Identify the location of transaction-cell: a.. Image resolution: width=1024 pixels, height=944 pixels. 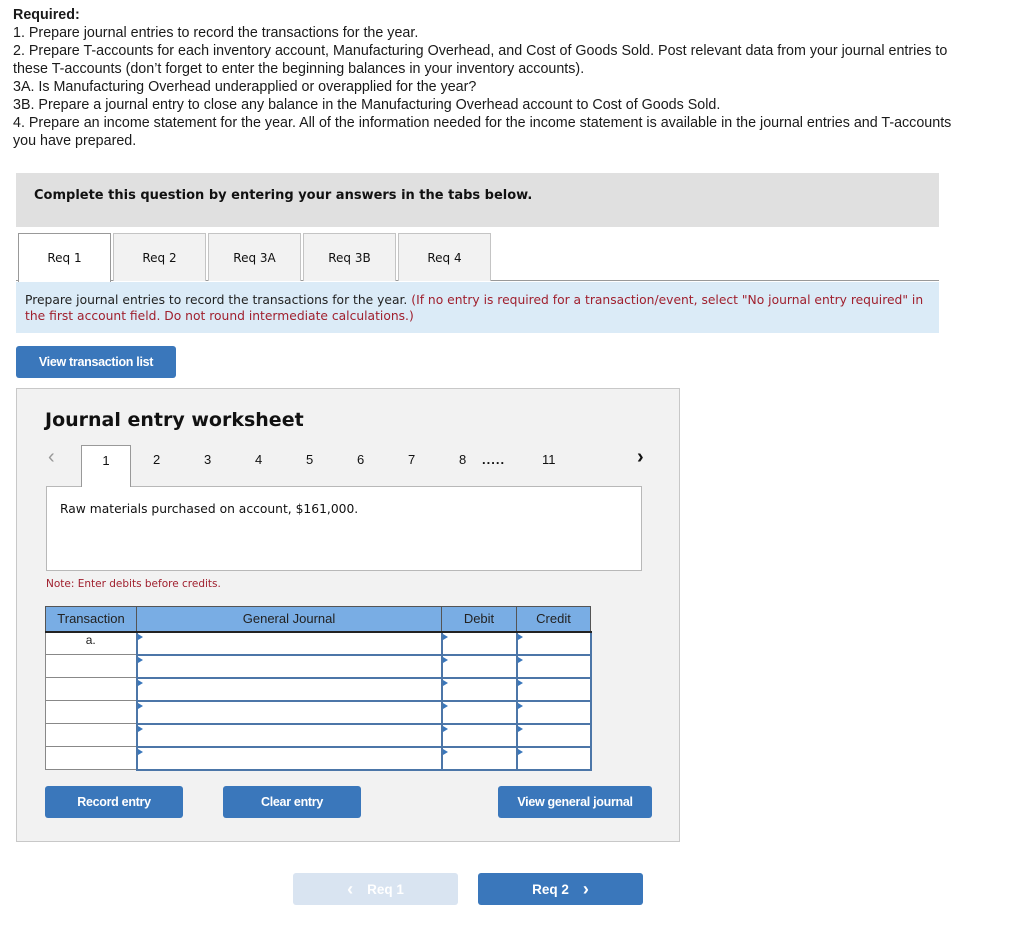
(91, 643).